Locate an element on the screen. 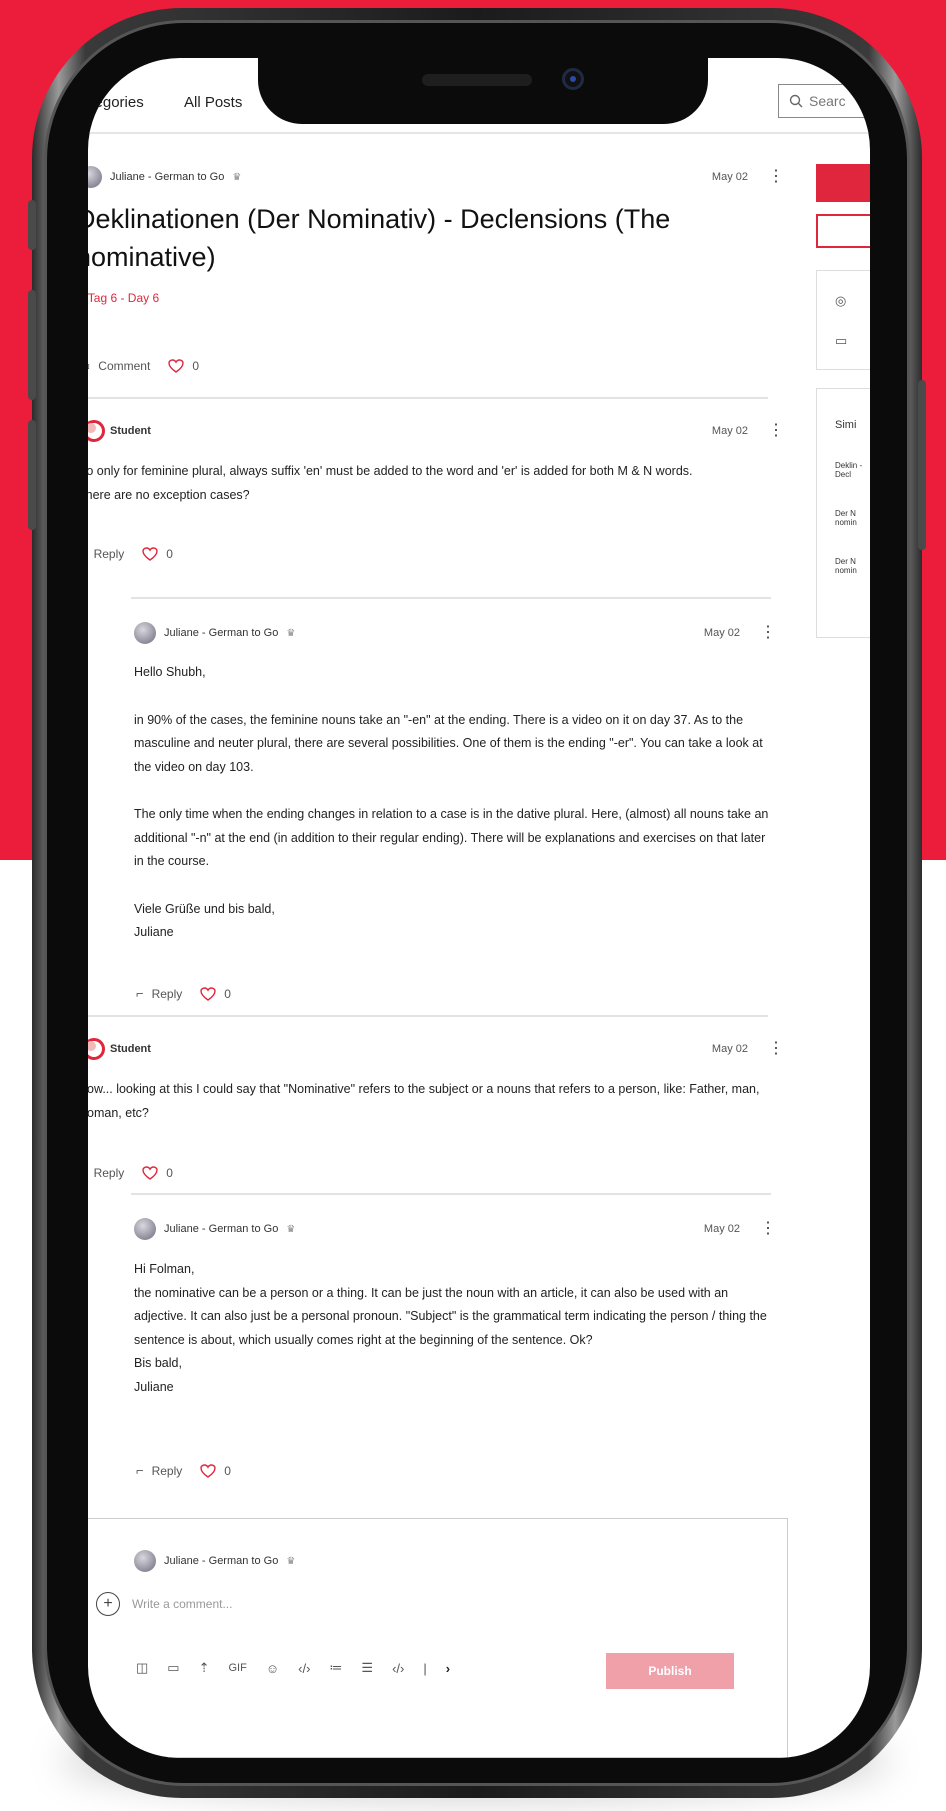 The image size is (946, 1811). comment-meta: Student May 02 ⋮ is located at coordinates (436, 431).